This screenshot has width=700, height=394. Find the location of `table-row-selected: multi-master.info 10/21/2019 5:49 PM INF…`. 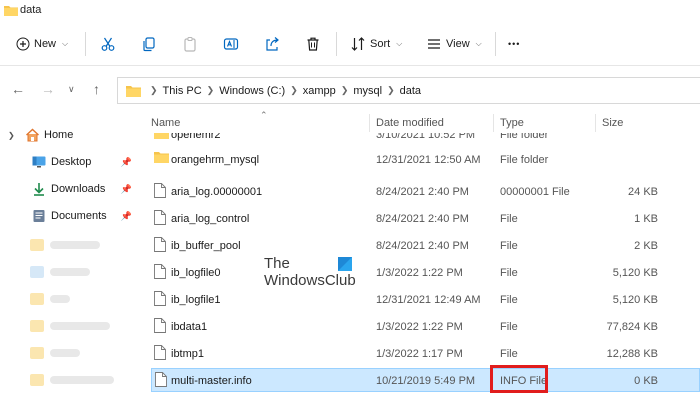

table-row-selected: multi-master.info 10/21/2019 5:49 PM INF… is located at coordinates (425, 380).